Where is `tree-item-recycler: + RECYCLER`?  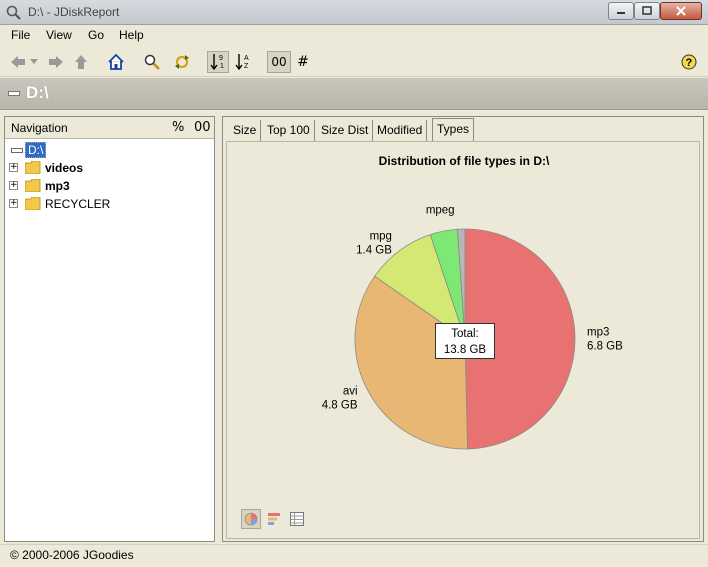
tree-item-recycler: + RECYCLER is located at coordinates (109, 204).